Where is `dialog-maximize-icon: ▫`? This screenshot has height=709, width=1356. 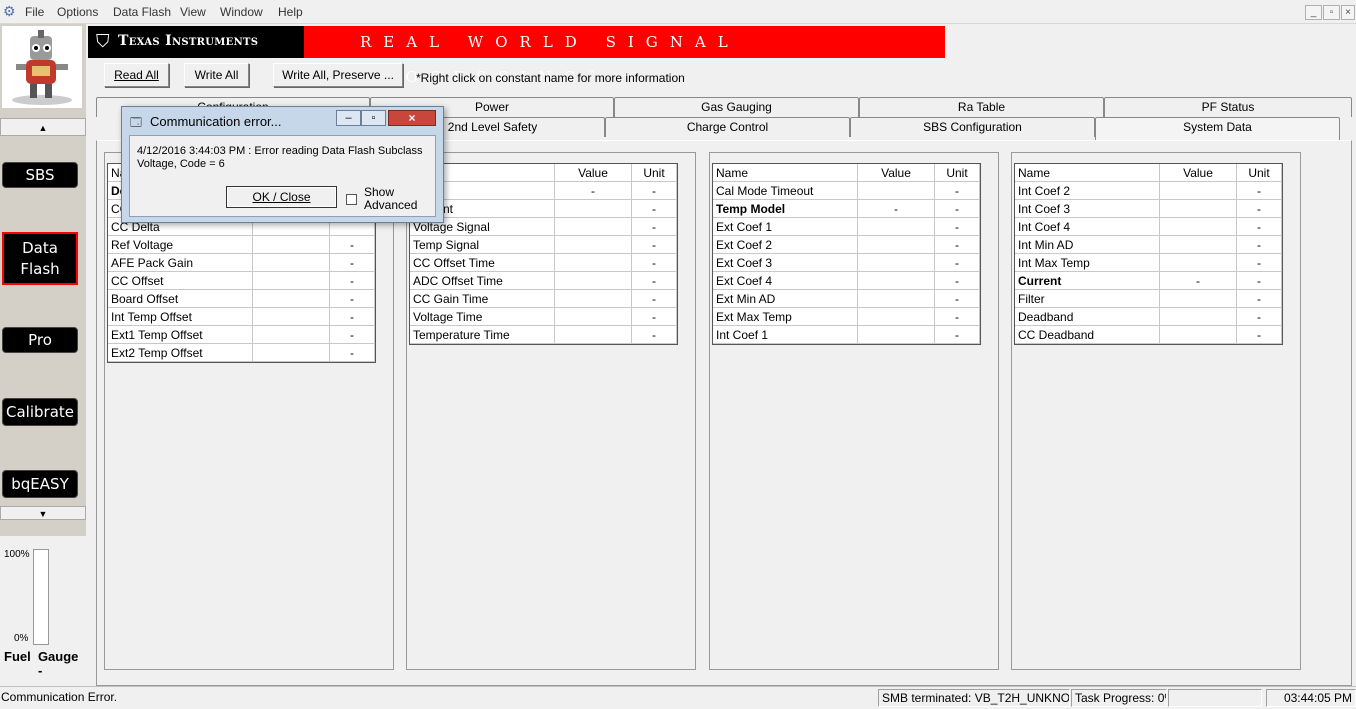 dialog-maximize-icon: ▫ is located at coordinates (373, 118).